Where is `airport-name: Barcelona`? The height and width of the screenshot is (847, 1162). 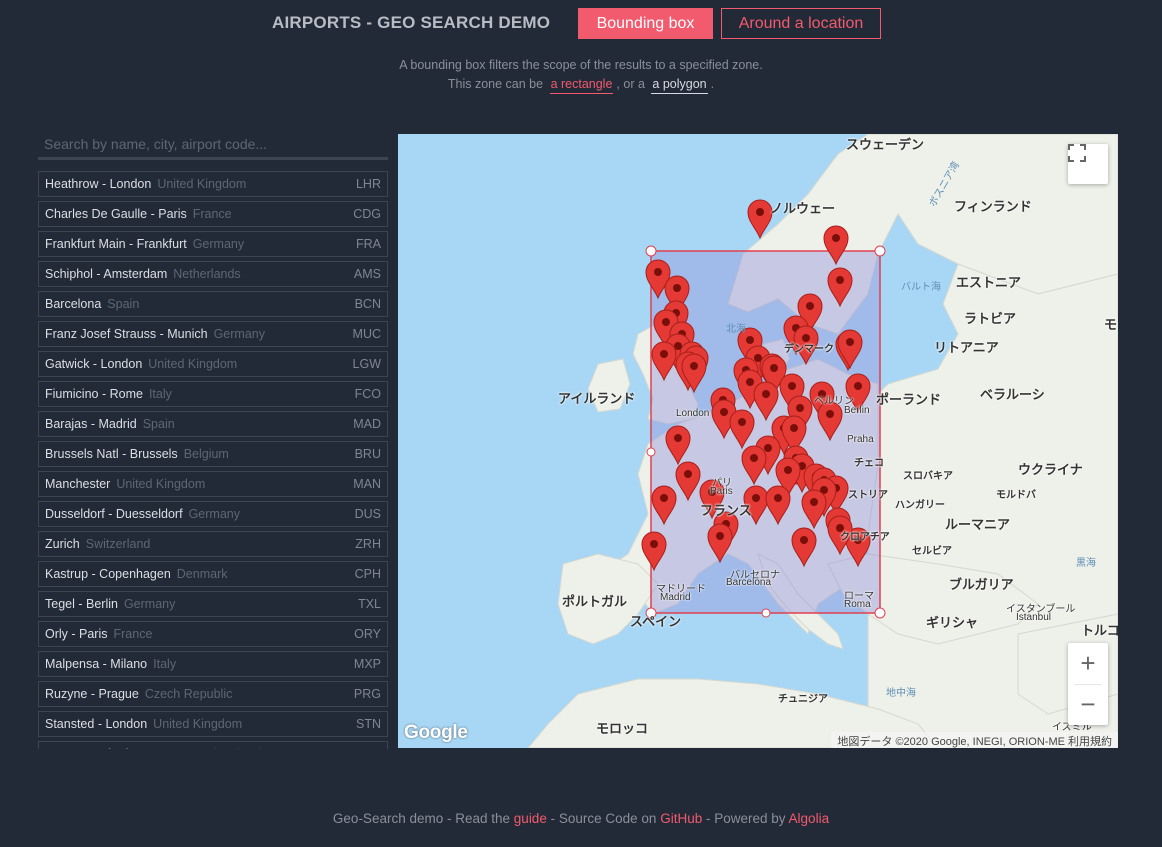 airport-name: Barcelona is located at coordinates (73, 304).